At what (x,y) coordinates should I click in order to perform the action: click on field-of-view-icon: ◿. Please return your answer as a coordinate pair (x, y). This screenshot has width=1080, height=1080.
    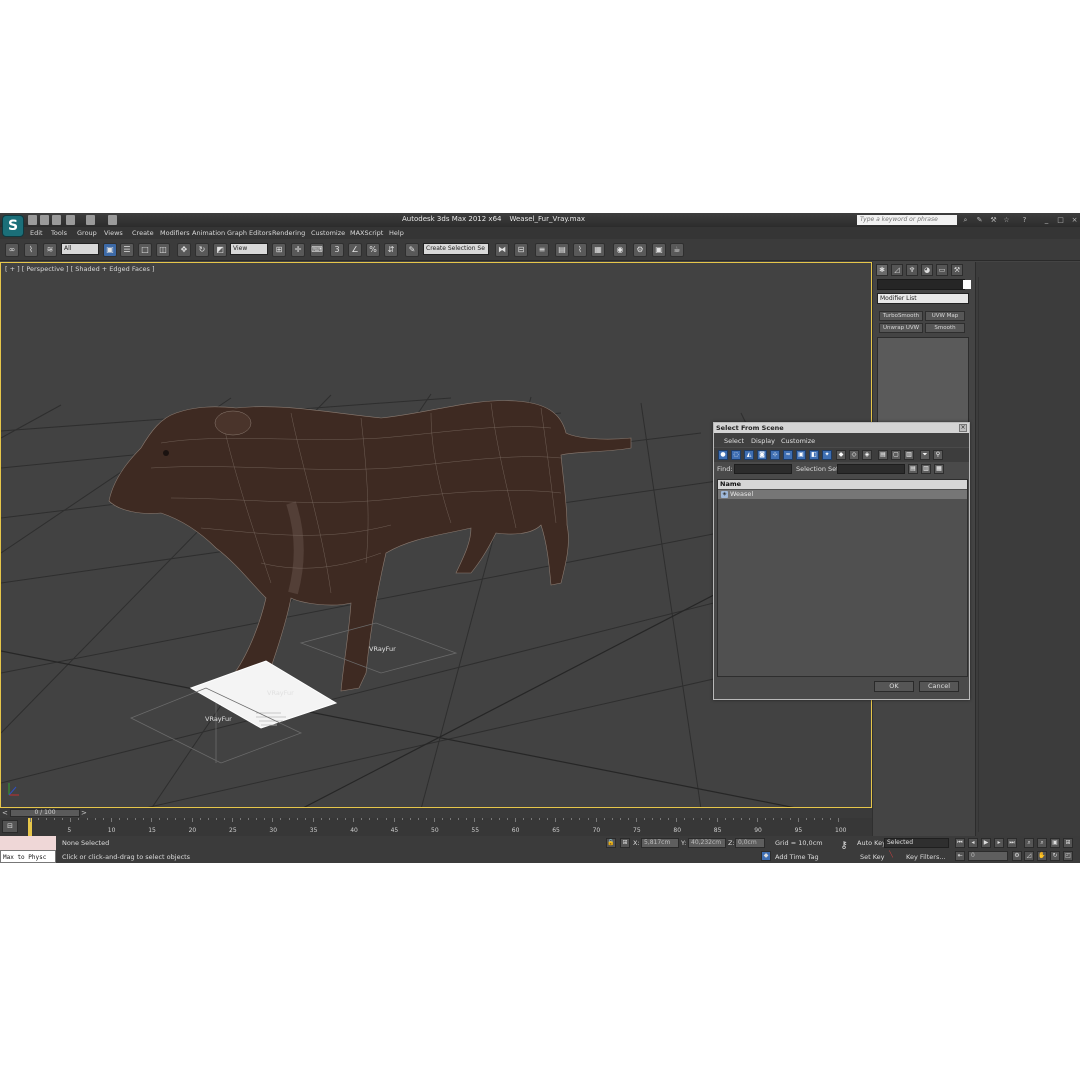
    Looking at the image, I should click on (1029, 856).